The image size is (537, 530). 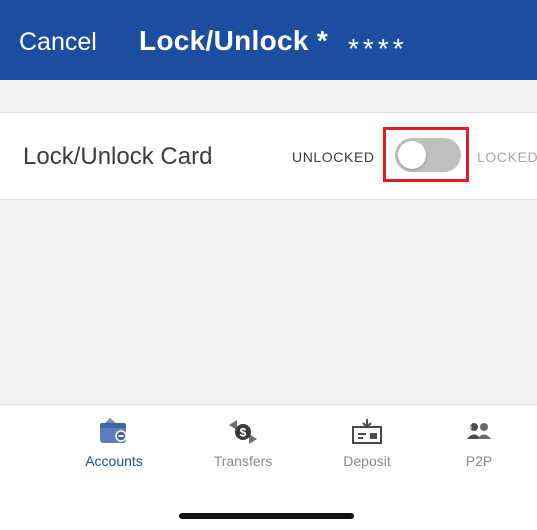 What do you see at coordinates (378, 48) in the screenshot?
I see `masked-card-number: ****` at bounding box center [378, 48].